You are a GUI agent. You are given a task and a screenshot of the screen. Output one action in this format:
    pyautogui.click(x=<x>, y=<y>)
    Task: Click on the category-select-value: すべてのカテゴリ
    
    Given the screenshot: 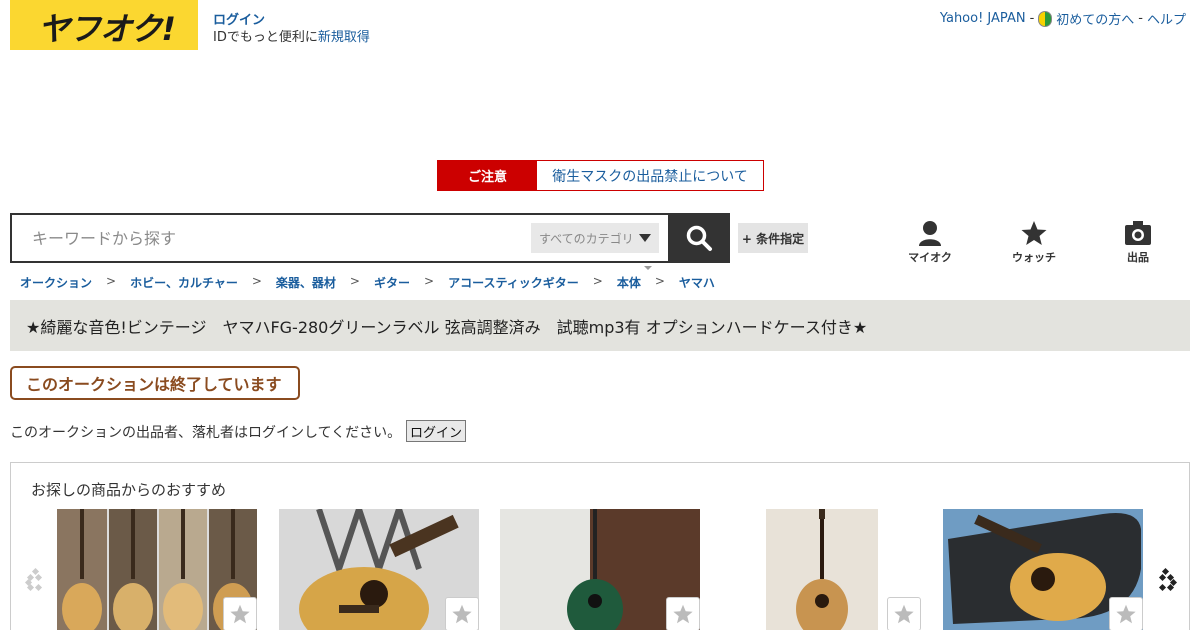 What is the action you would take?
    pyautogui.click(x=586, y=238)
    